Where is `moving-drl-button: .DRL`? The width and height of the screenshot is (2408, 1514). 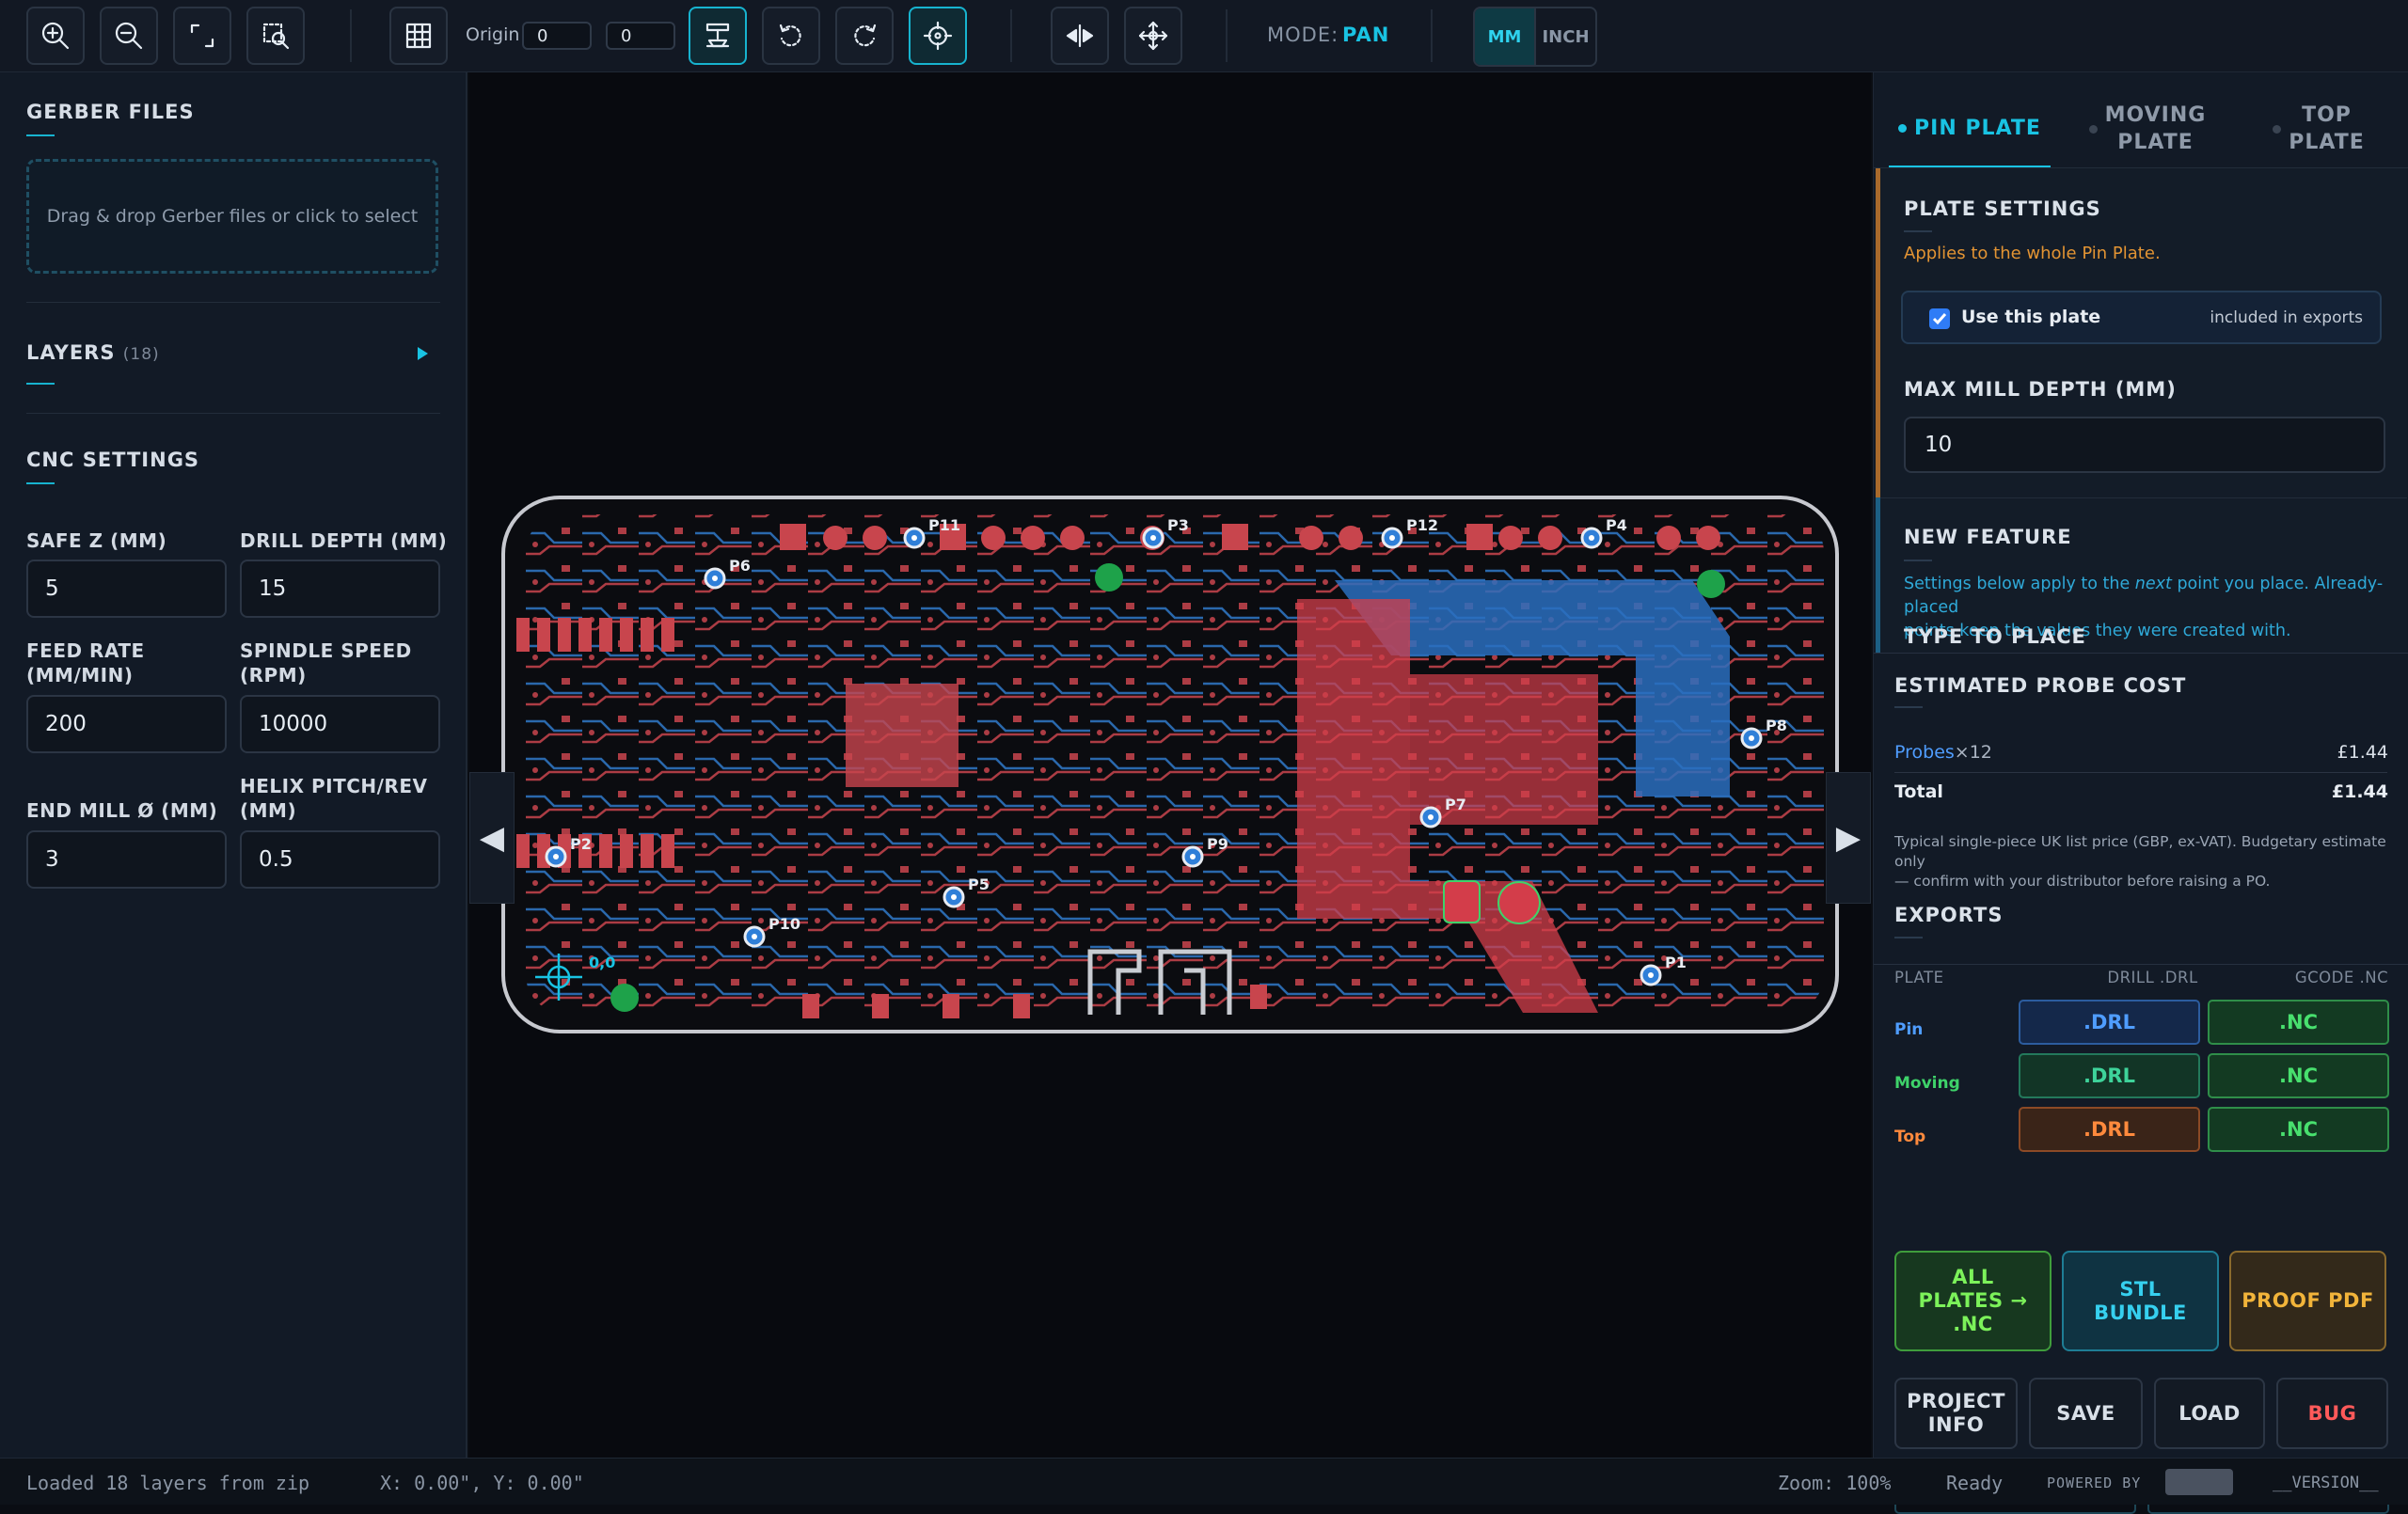
moving-drl-button: .DRL is located at coordinates (2110, 1075).